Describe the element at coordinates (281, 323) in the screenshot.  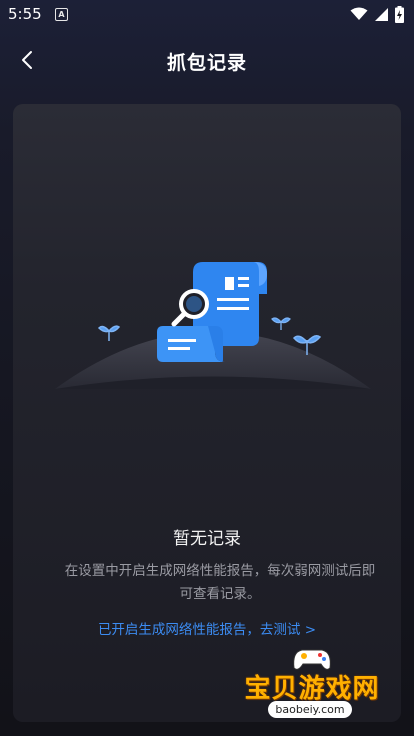
I see `sprout-small-icon` at that location.